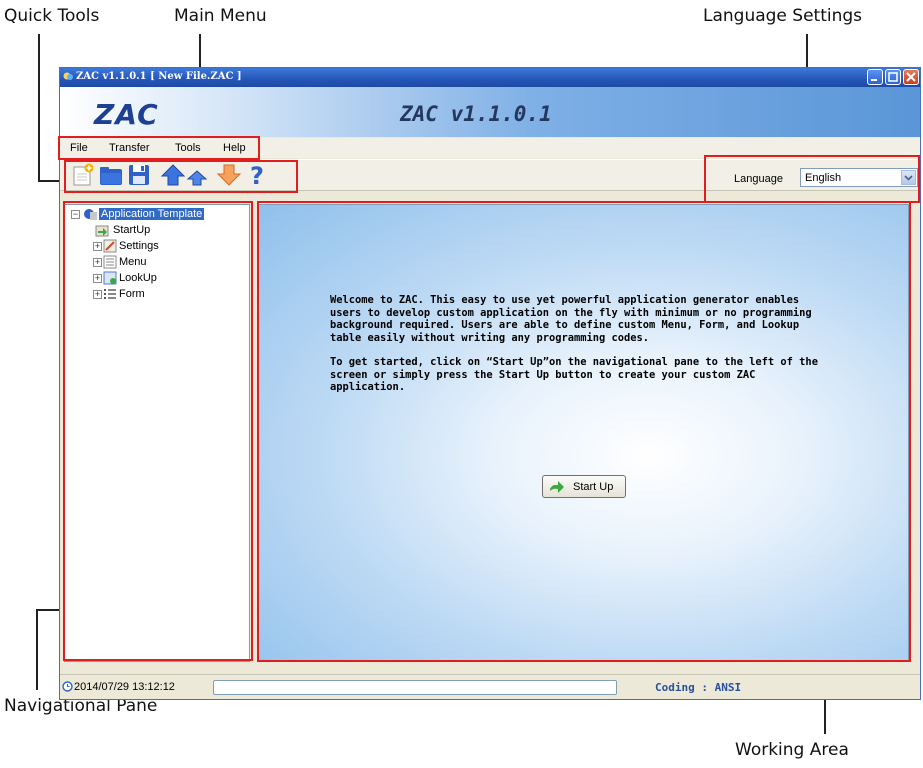 This screenshot has height=768, width=923. I want to click on language-select: English, so click(859, 177).